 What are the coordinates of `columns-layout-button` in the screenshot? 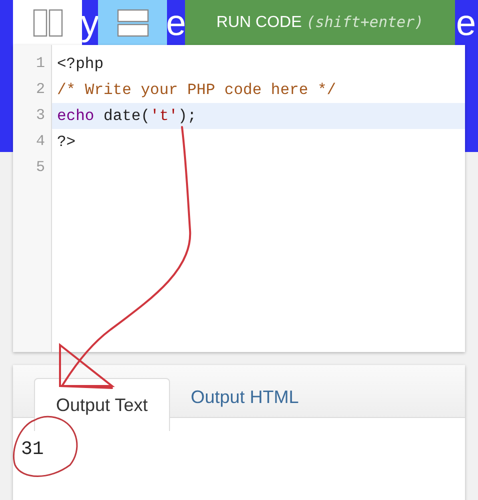 It's located at (47, 22).